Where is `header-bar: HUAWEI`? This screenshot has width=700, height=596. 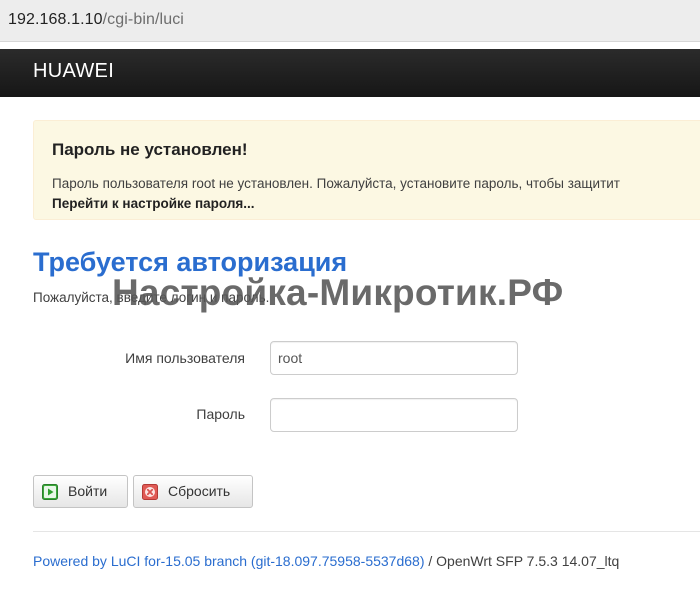 header-bar: HUAWEI is located at coordinates (350, 73).